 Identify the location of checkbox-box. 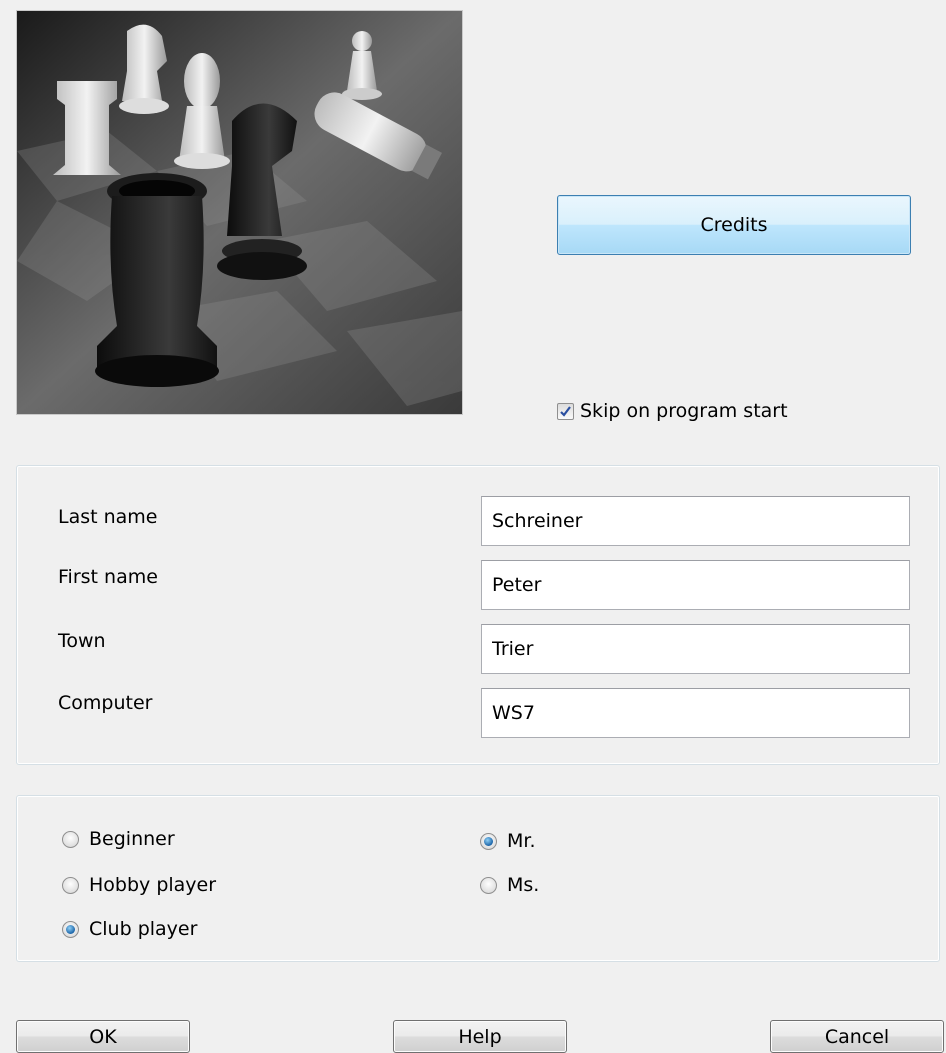
(565, 411).